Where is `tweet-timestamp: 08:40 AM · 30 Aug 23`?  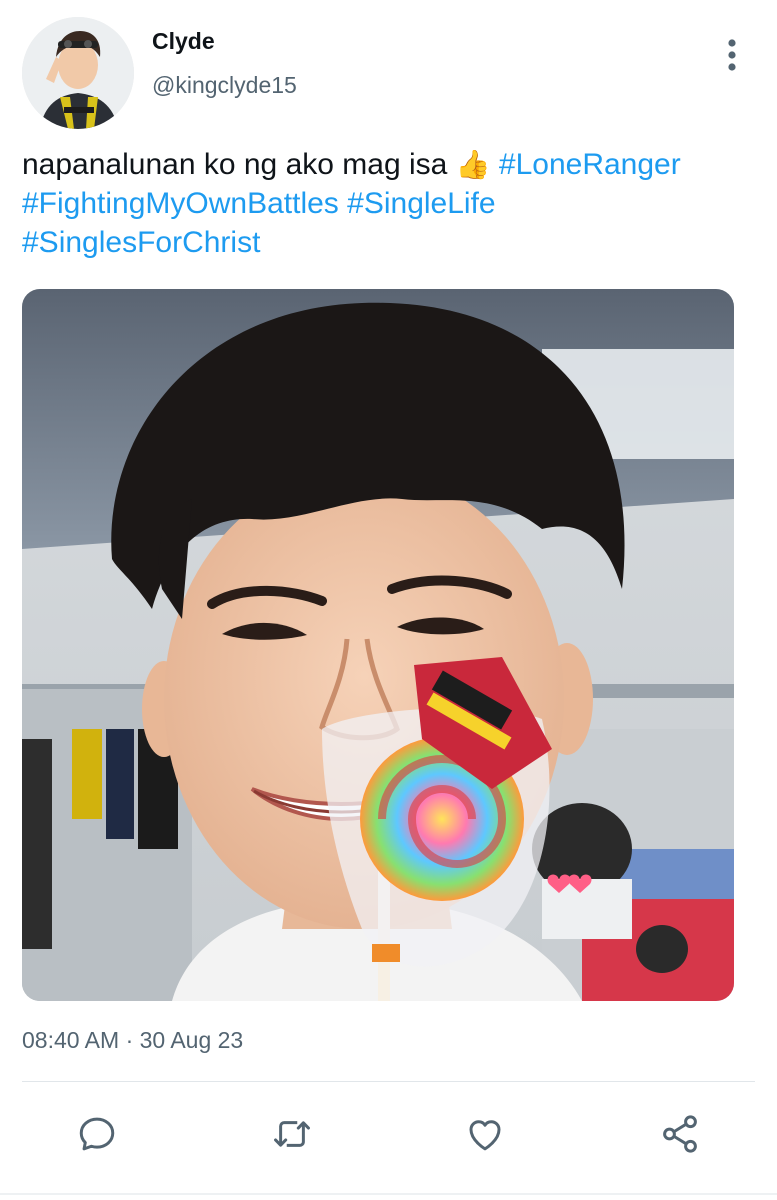
tweet-timestamp: 08:40 AM · 30 Aug 23 is located at coordinates (133, 1040).